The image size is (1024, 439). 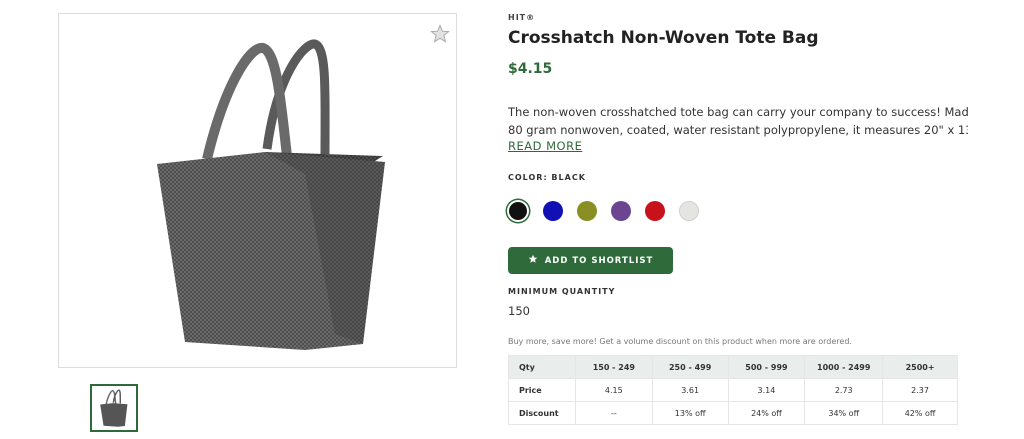 I want to click on table-cell: 42% off, so click(x=920, y=413).